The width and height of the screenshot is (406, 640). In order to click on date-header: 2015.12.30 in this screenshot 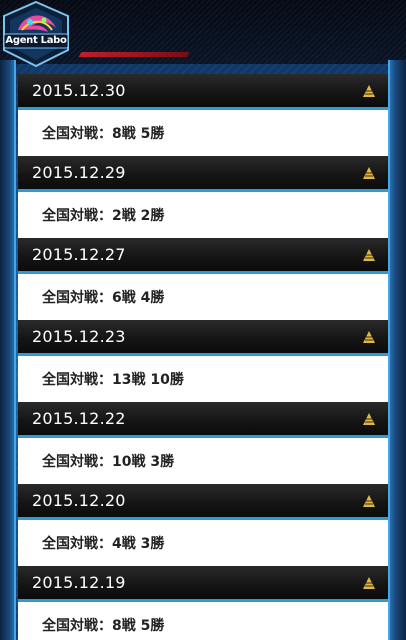, I will do `click(203, 92)`.